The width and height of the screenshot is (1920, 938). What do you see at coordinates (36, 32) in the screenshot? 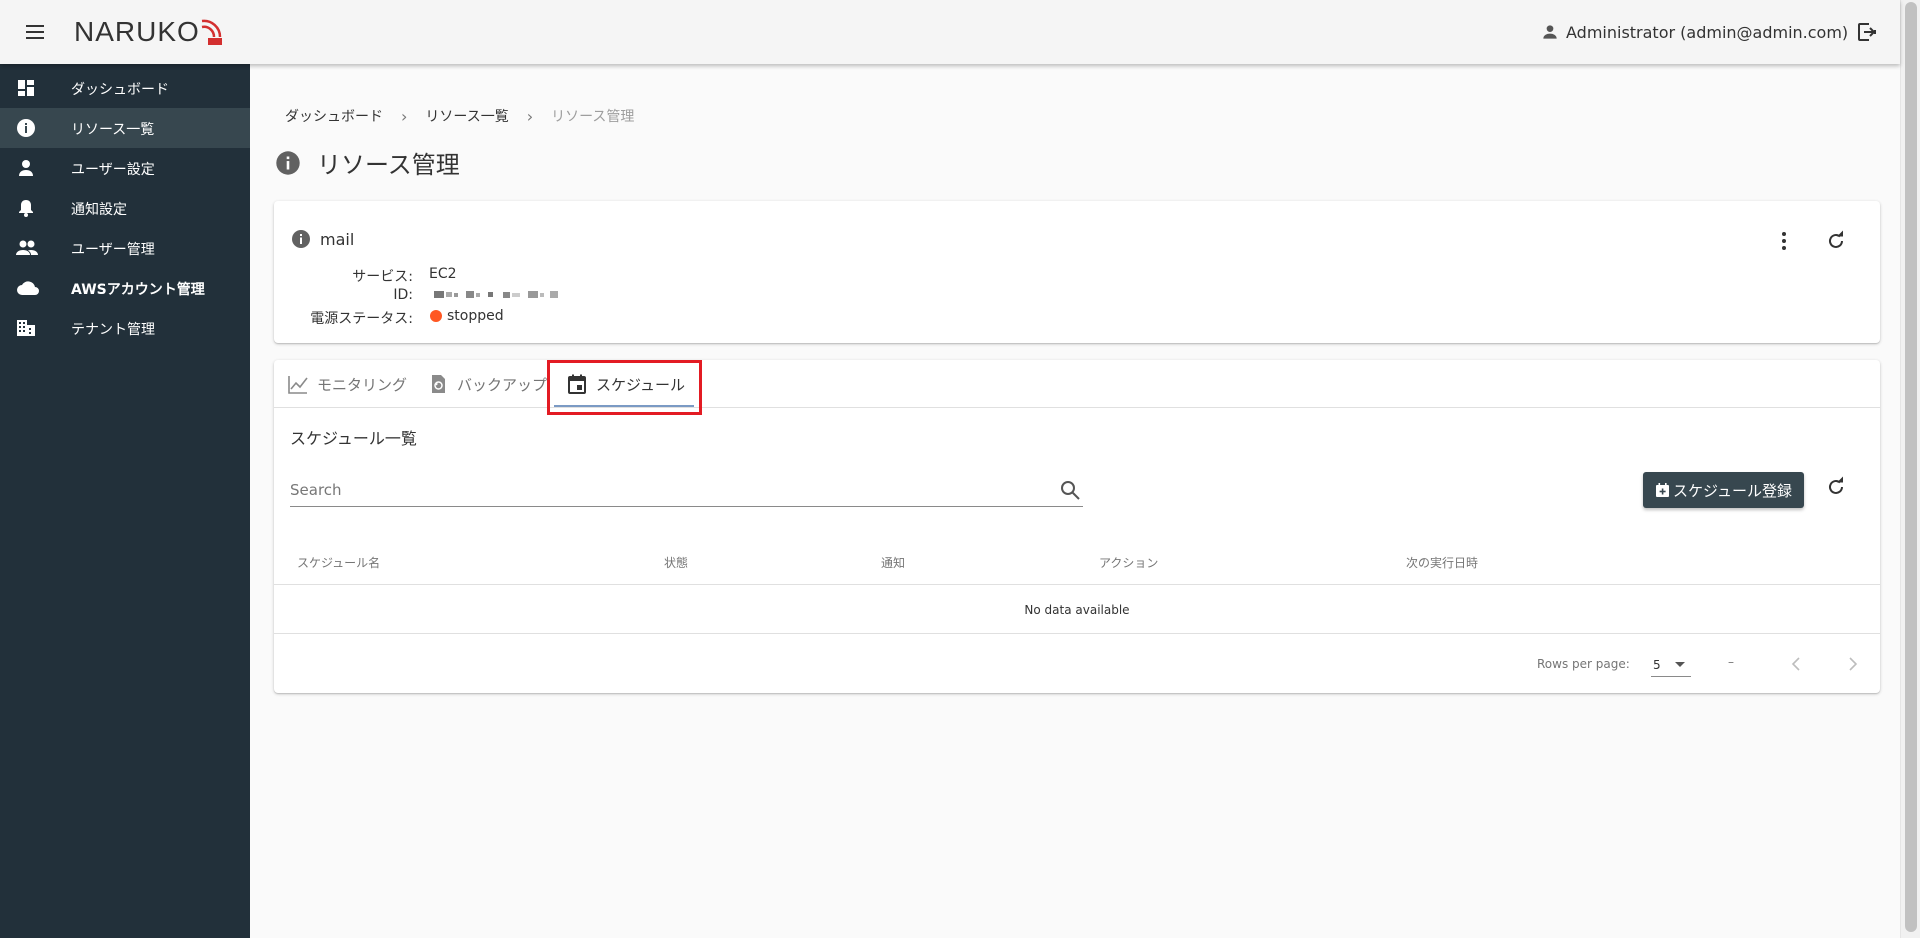
I see `hamburger-menu-icon` at bounding box center [36, 32].